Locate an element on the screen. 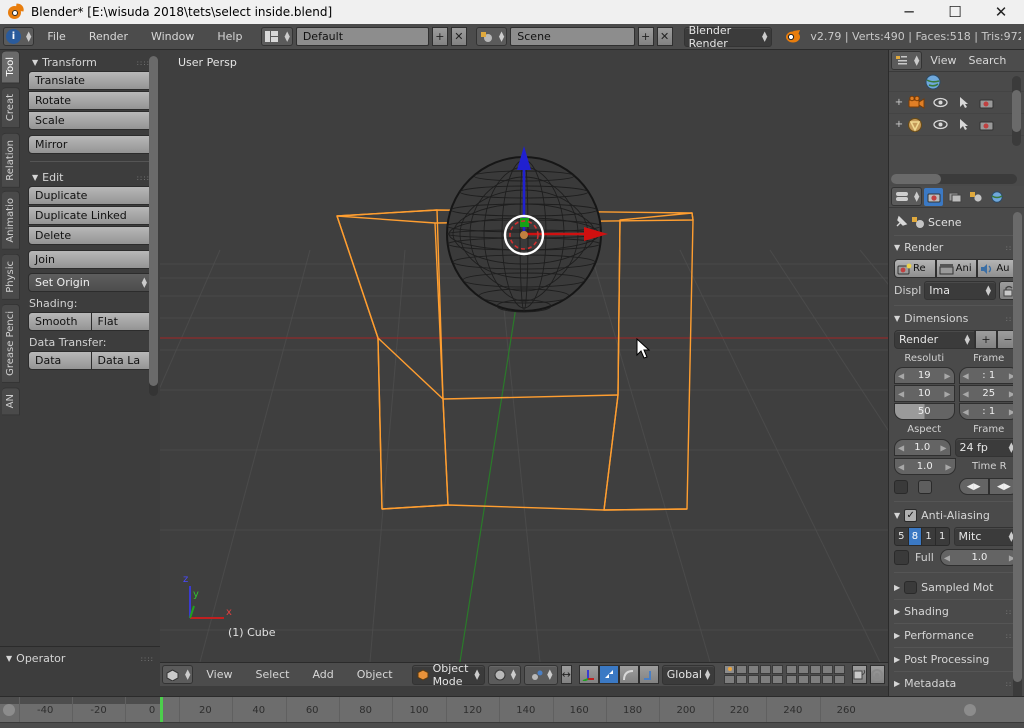 The image size is (1024, 728). lock-icon is located at coordinates (860, 674).